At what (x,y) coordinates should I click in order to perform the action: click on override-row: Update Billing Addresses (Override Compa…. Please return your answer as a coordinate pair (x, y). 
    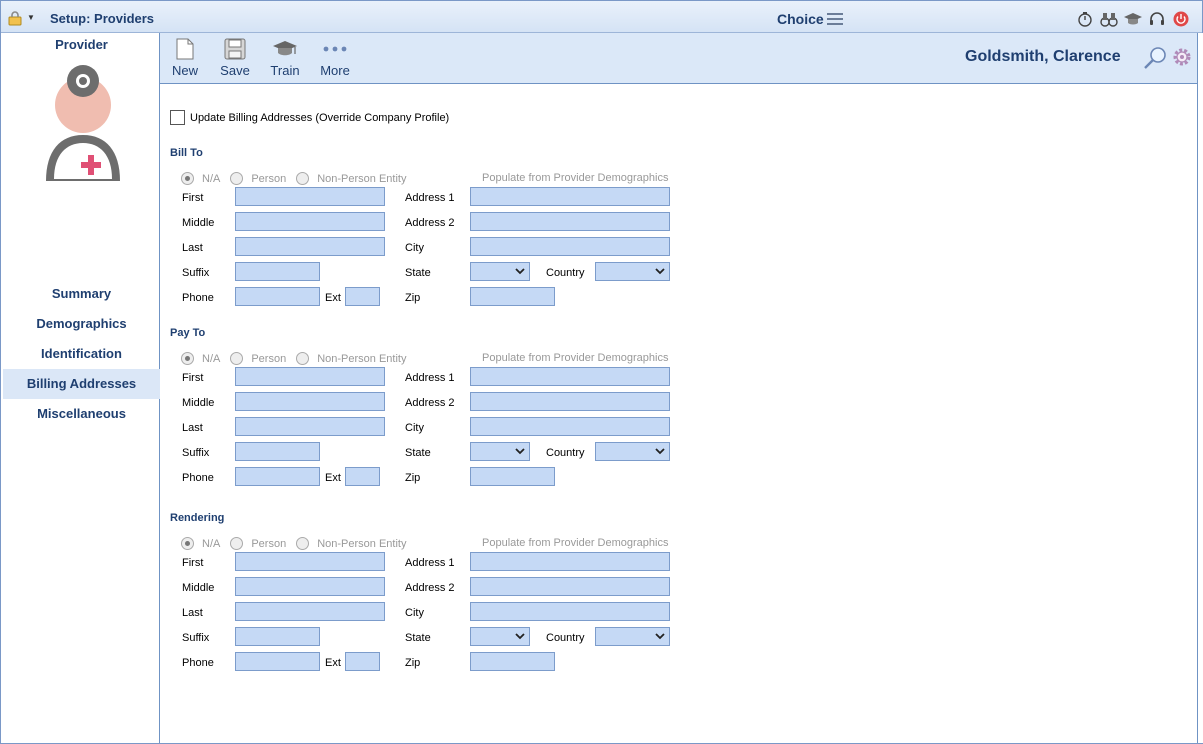
    Looking at the image, I should click on (309, 117).